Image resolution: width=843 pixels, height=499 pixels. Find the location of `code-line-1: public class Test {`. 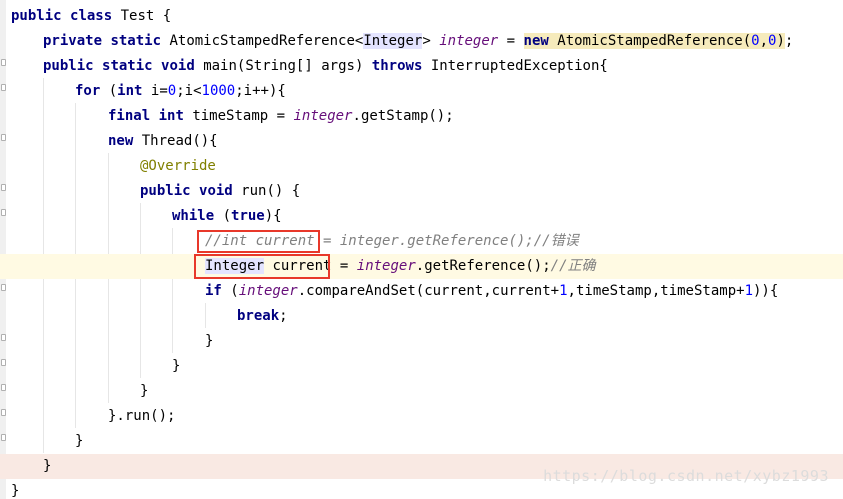

code-line-1: public class Test { is located at coordinates (421, 16).